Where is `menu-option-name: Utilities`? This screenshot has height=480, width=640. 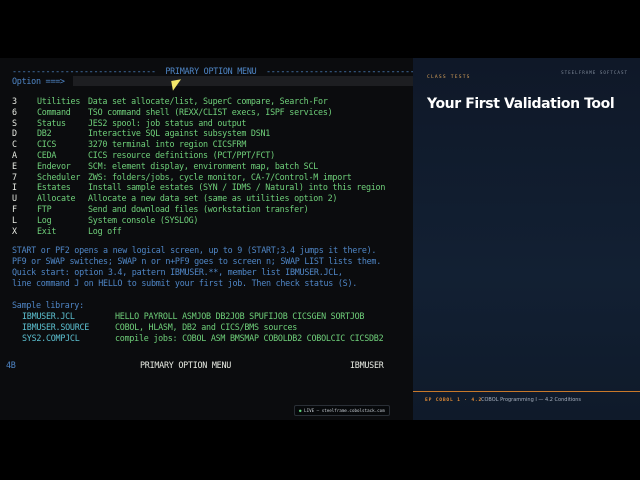
menu-option-name: Utilities is located at coordinates (59, 101).